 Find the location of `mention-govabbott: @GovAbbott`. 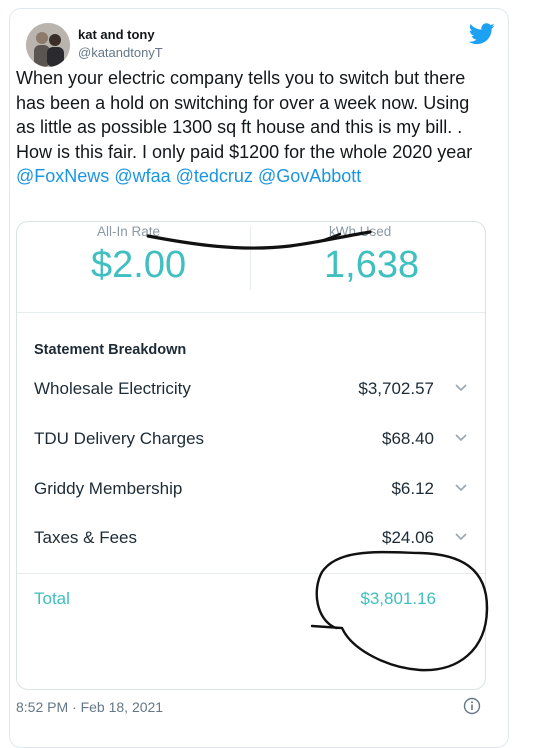

mention-govabbott: @GovAbbott is located at coordinates (309, 176).